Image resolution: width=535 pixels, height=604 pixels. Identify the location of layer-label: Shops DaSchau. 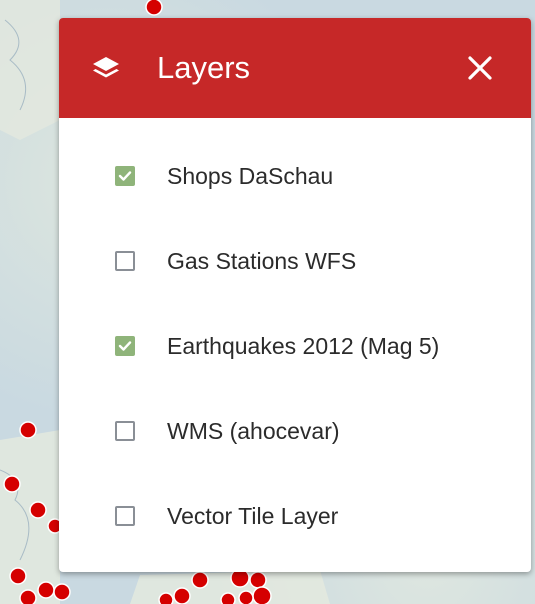
(250, 176).